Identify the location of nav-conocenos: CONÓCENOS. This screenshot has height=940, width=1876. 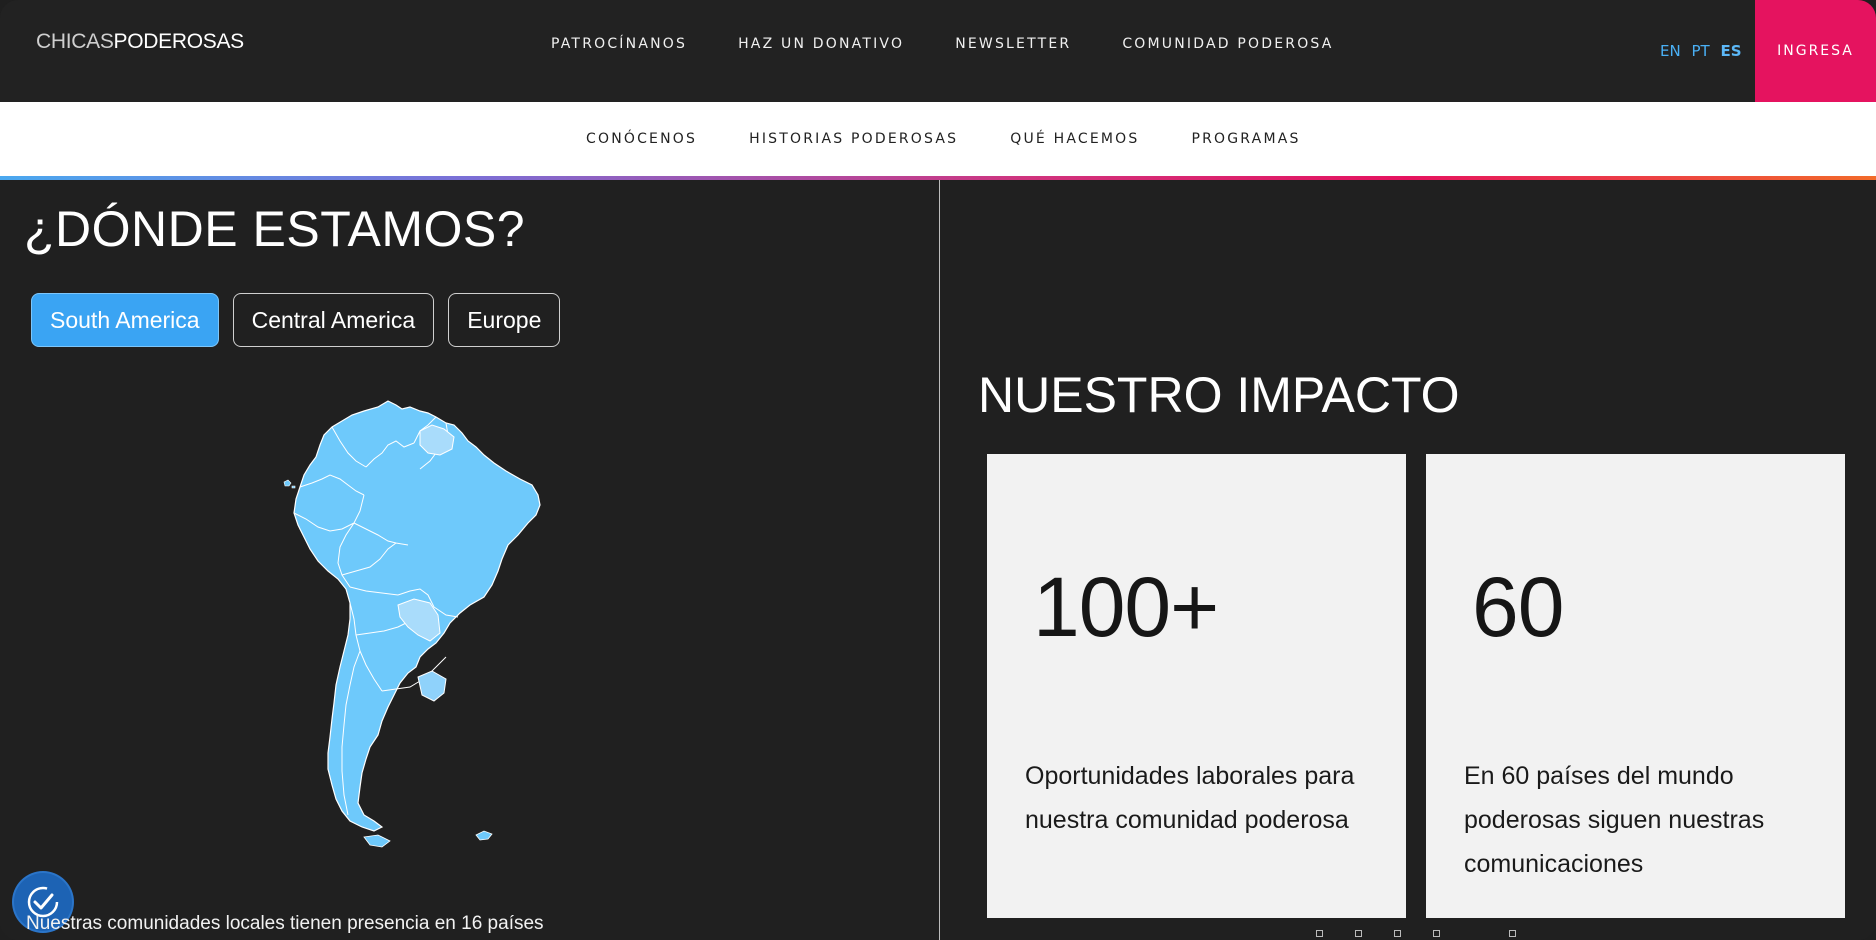
(641, 139).